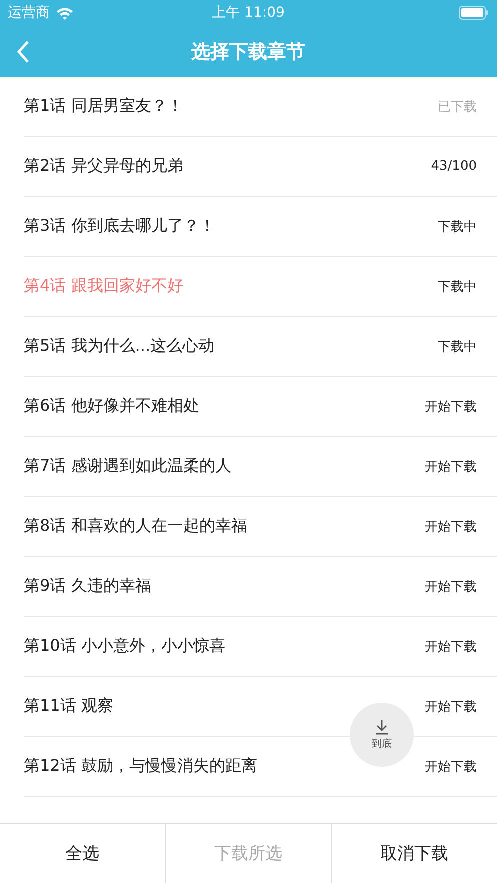 Image resolution: width=497 pixels, height=883 pixels. What do you see at coordinates (120, 226) in the screenshot?
I see `chapter-title: 第3话 你到底去哪儿了？！` at bounding box center [120, 226].